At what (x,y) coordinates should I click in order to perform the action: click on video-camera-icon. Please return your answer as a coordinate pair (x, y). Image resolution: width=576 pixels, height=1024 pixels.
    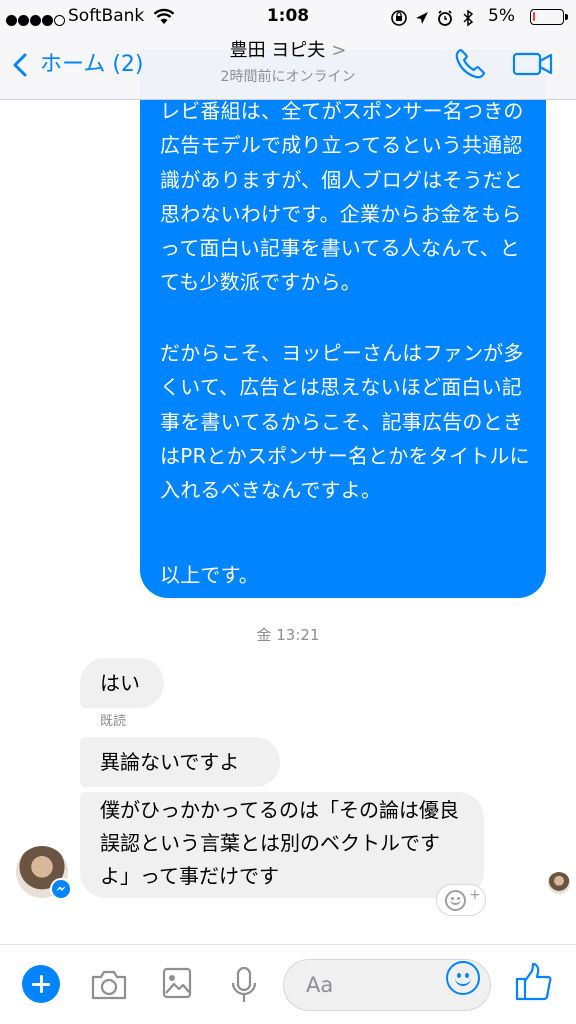
    Looking at the image, I should click on (532, 64).